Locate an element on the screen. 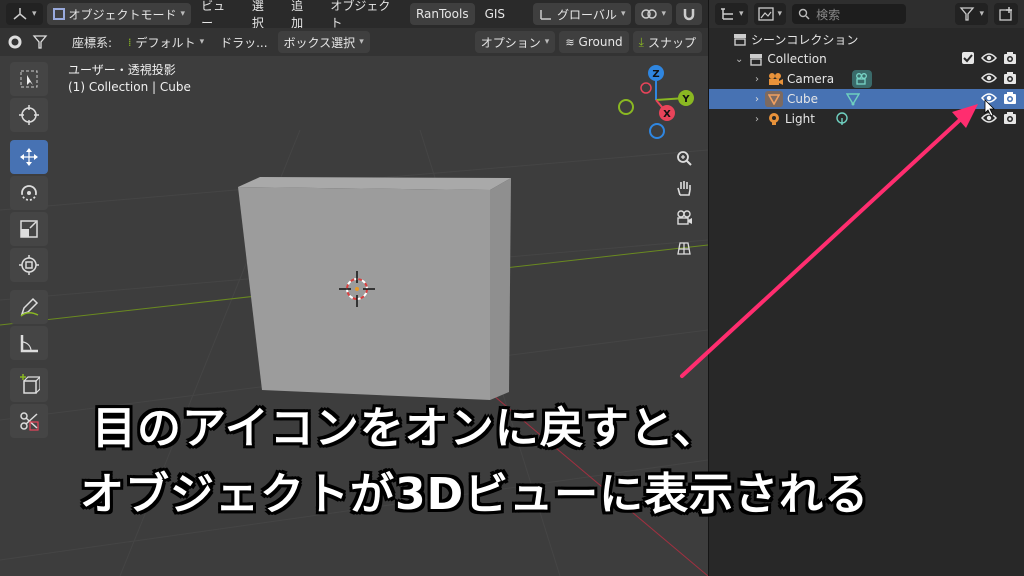 The height and width of the screenshot is (576, 1024). coord-system-dropdown: ⁞ デフォルト ▾ is located at coordinates (166, 42).